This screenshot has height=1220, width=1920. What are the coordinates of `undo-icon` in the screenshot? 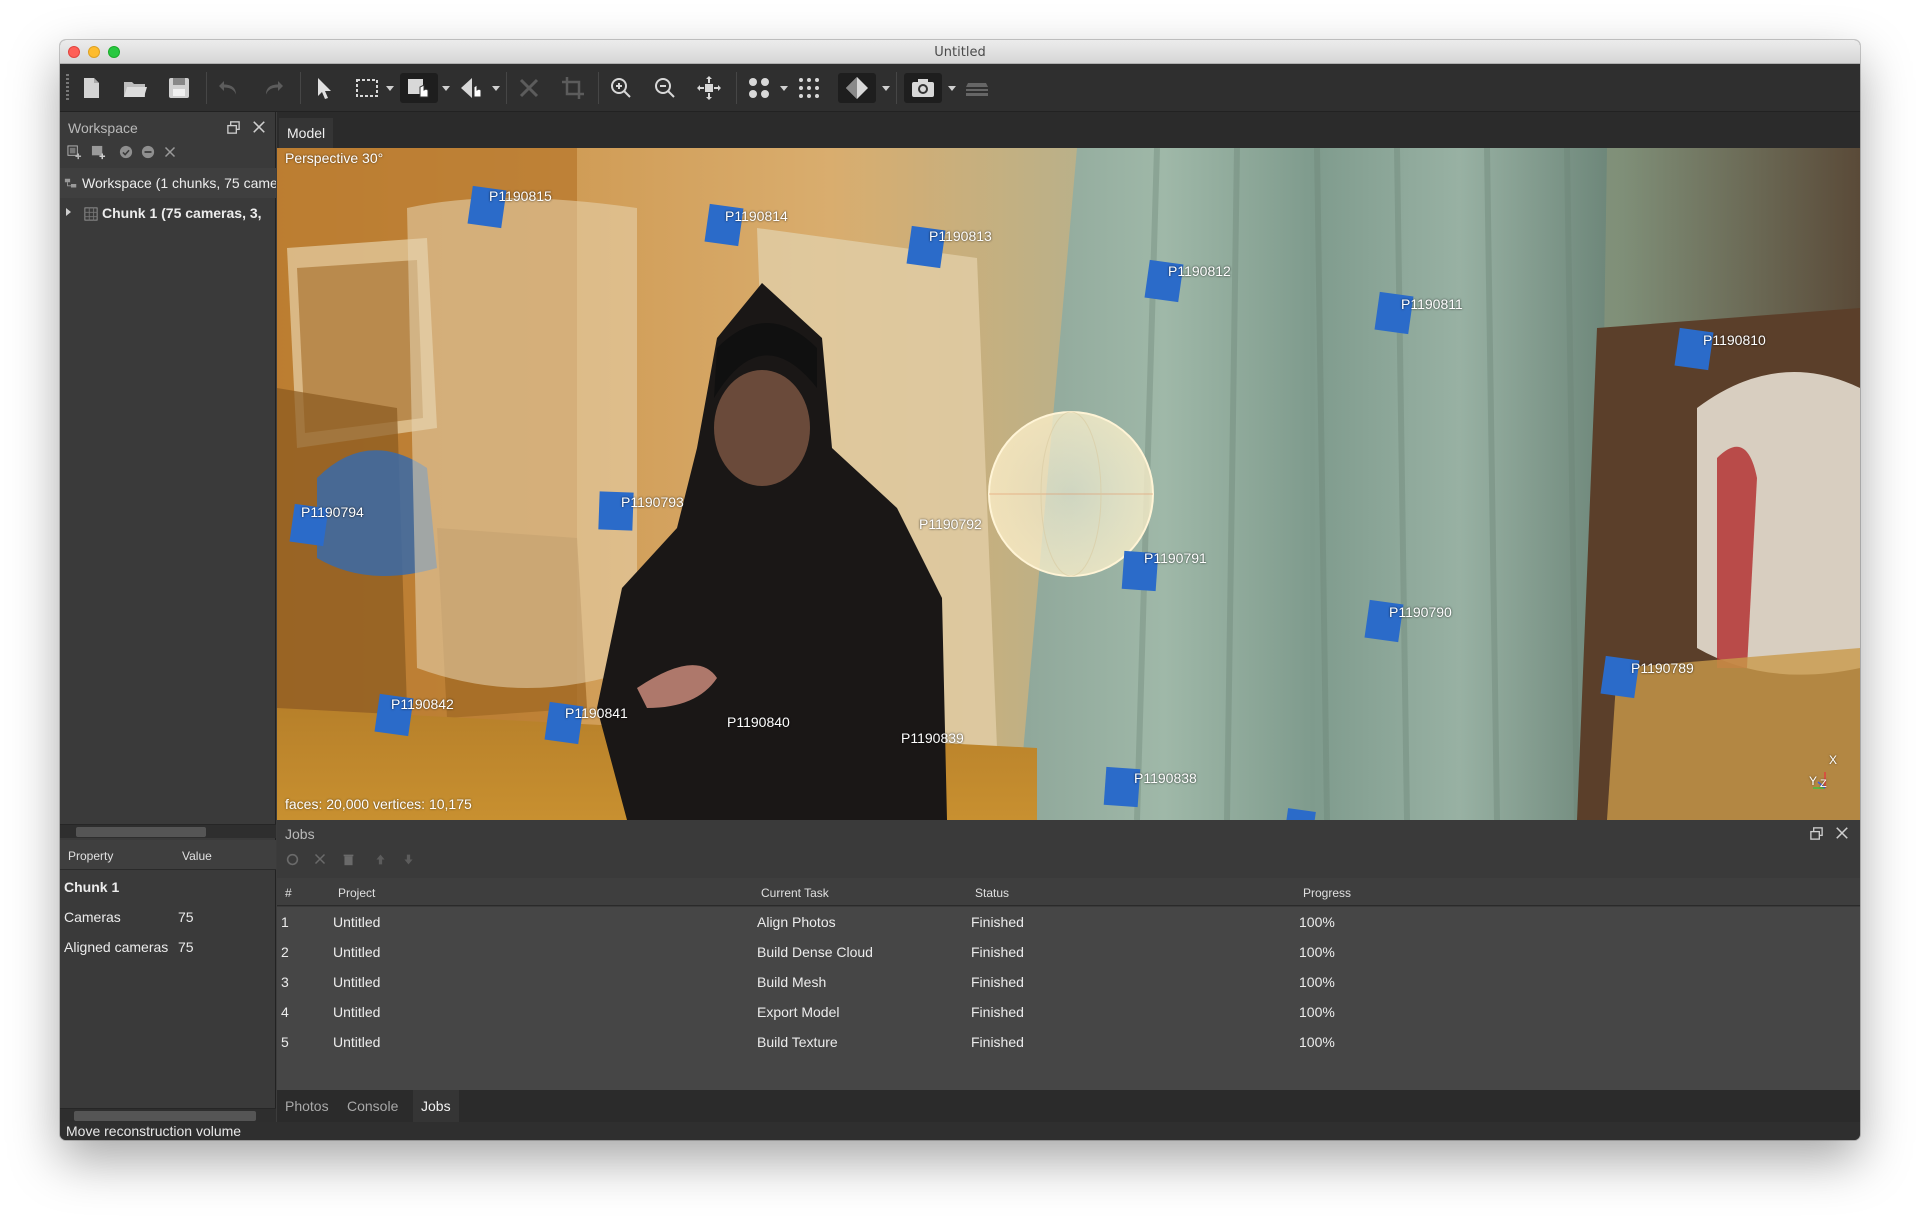 It's located at (229, 88).